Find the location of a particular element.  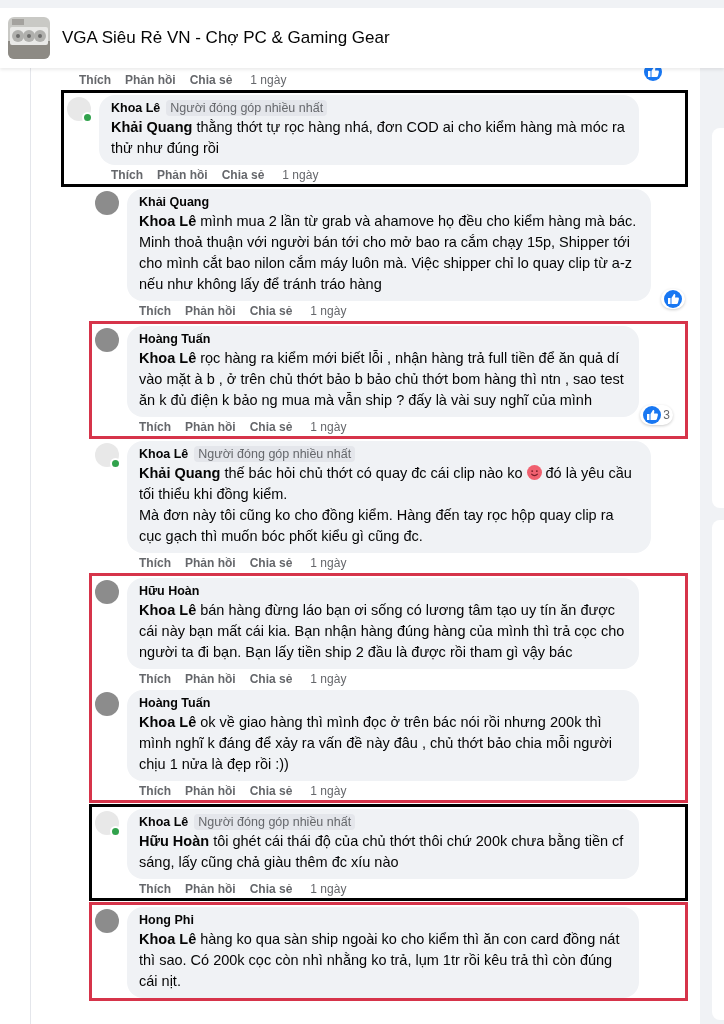

commenter-name: Khải Quang is located at coordinates (174, 202).